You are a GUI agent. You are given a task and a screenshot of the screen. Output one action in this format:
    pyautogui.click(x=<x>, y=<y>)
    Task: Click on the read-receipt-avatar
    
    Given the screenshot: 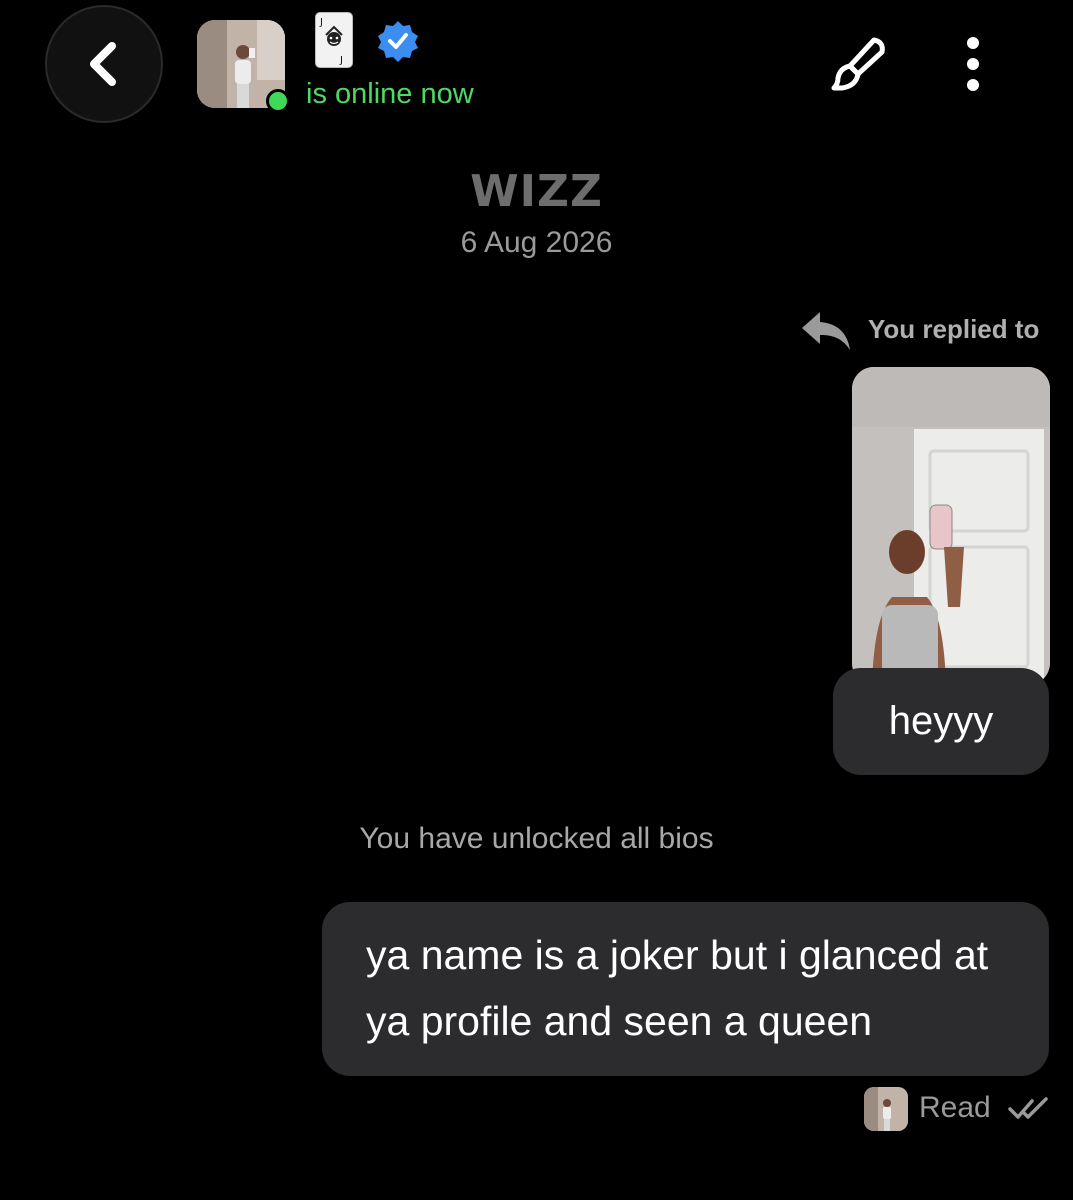 What is the action you would take?
    pyautogui.click(x=886, y=1109)
    